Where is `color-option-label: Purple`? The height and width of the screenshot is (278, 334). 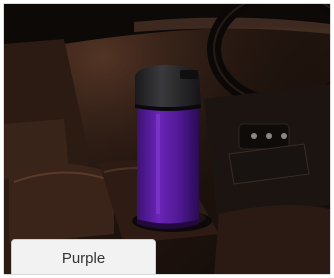
color-option-label: Purple is located at coordinates (83, 256).